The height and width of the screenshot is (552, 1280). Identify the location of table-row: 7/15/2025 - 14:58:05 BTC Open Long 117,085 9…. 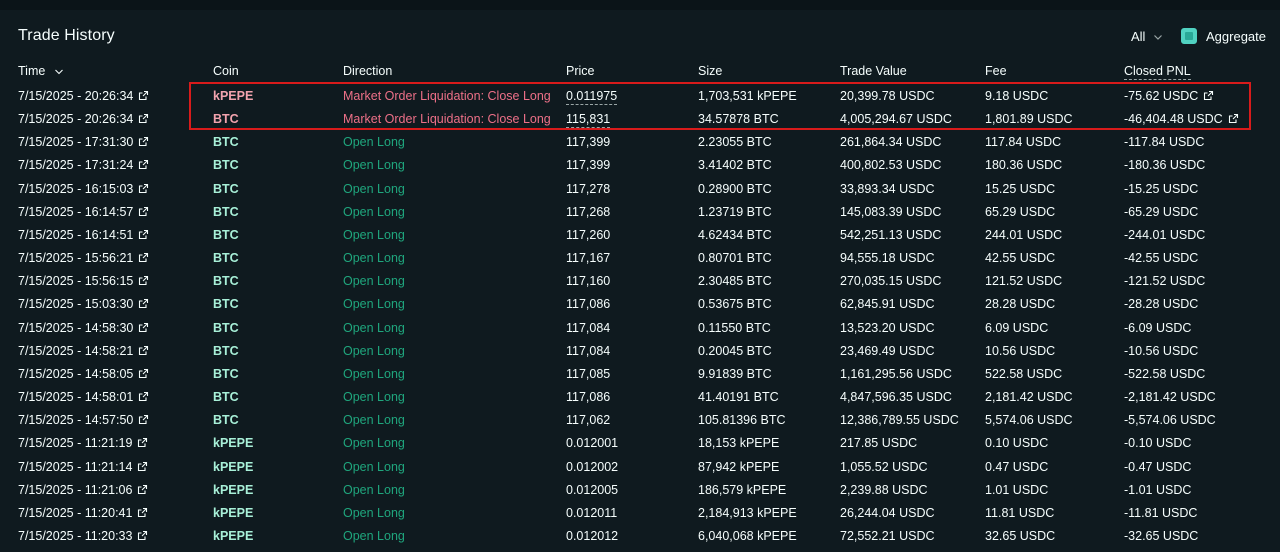
(640, 375).